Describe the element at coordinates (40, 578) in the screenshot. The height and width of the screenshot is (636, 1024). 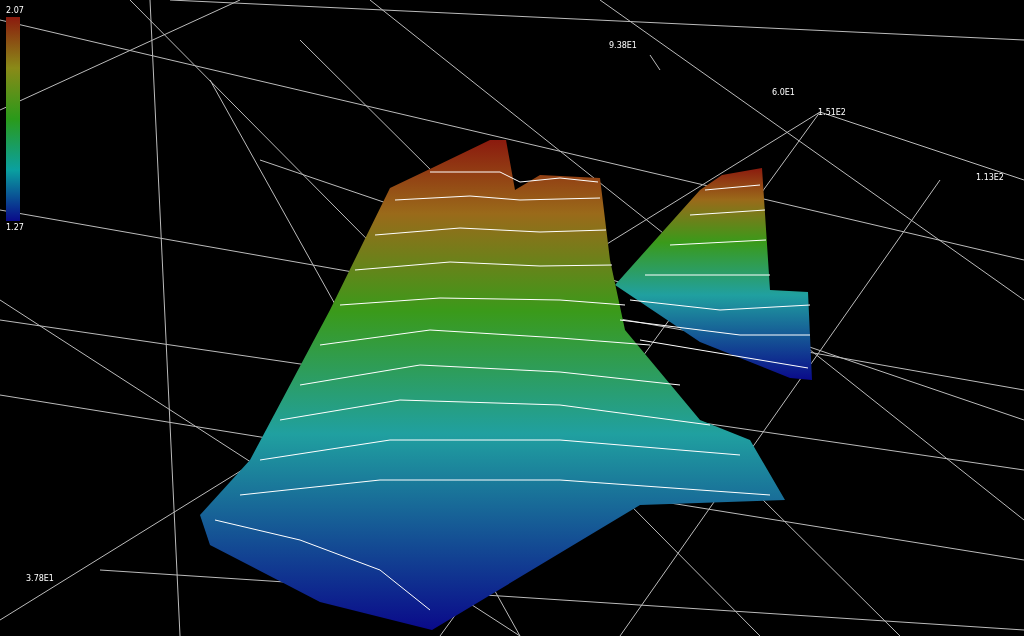
I see `axis-tick-label: 3.78E1` at that location.